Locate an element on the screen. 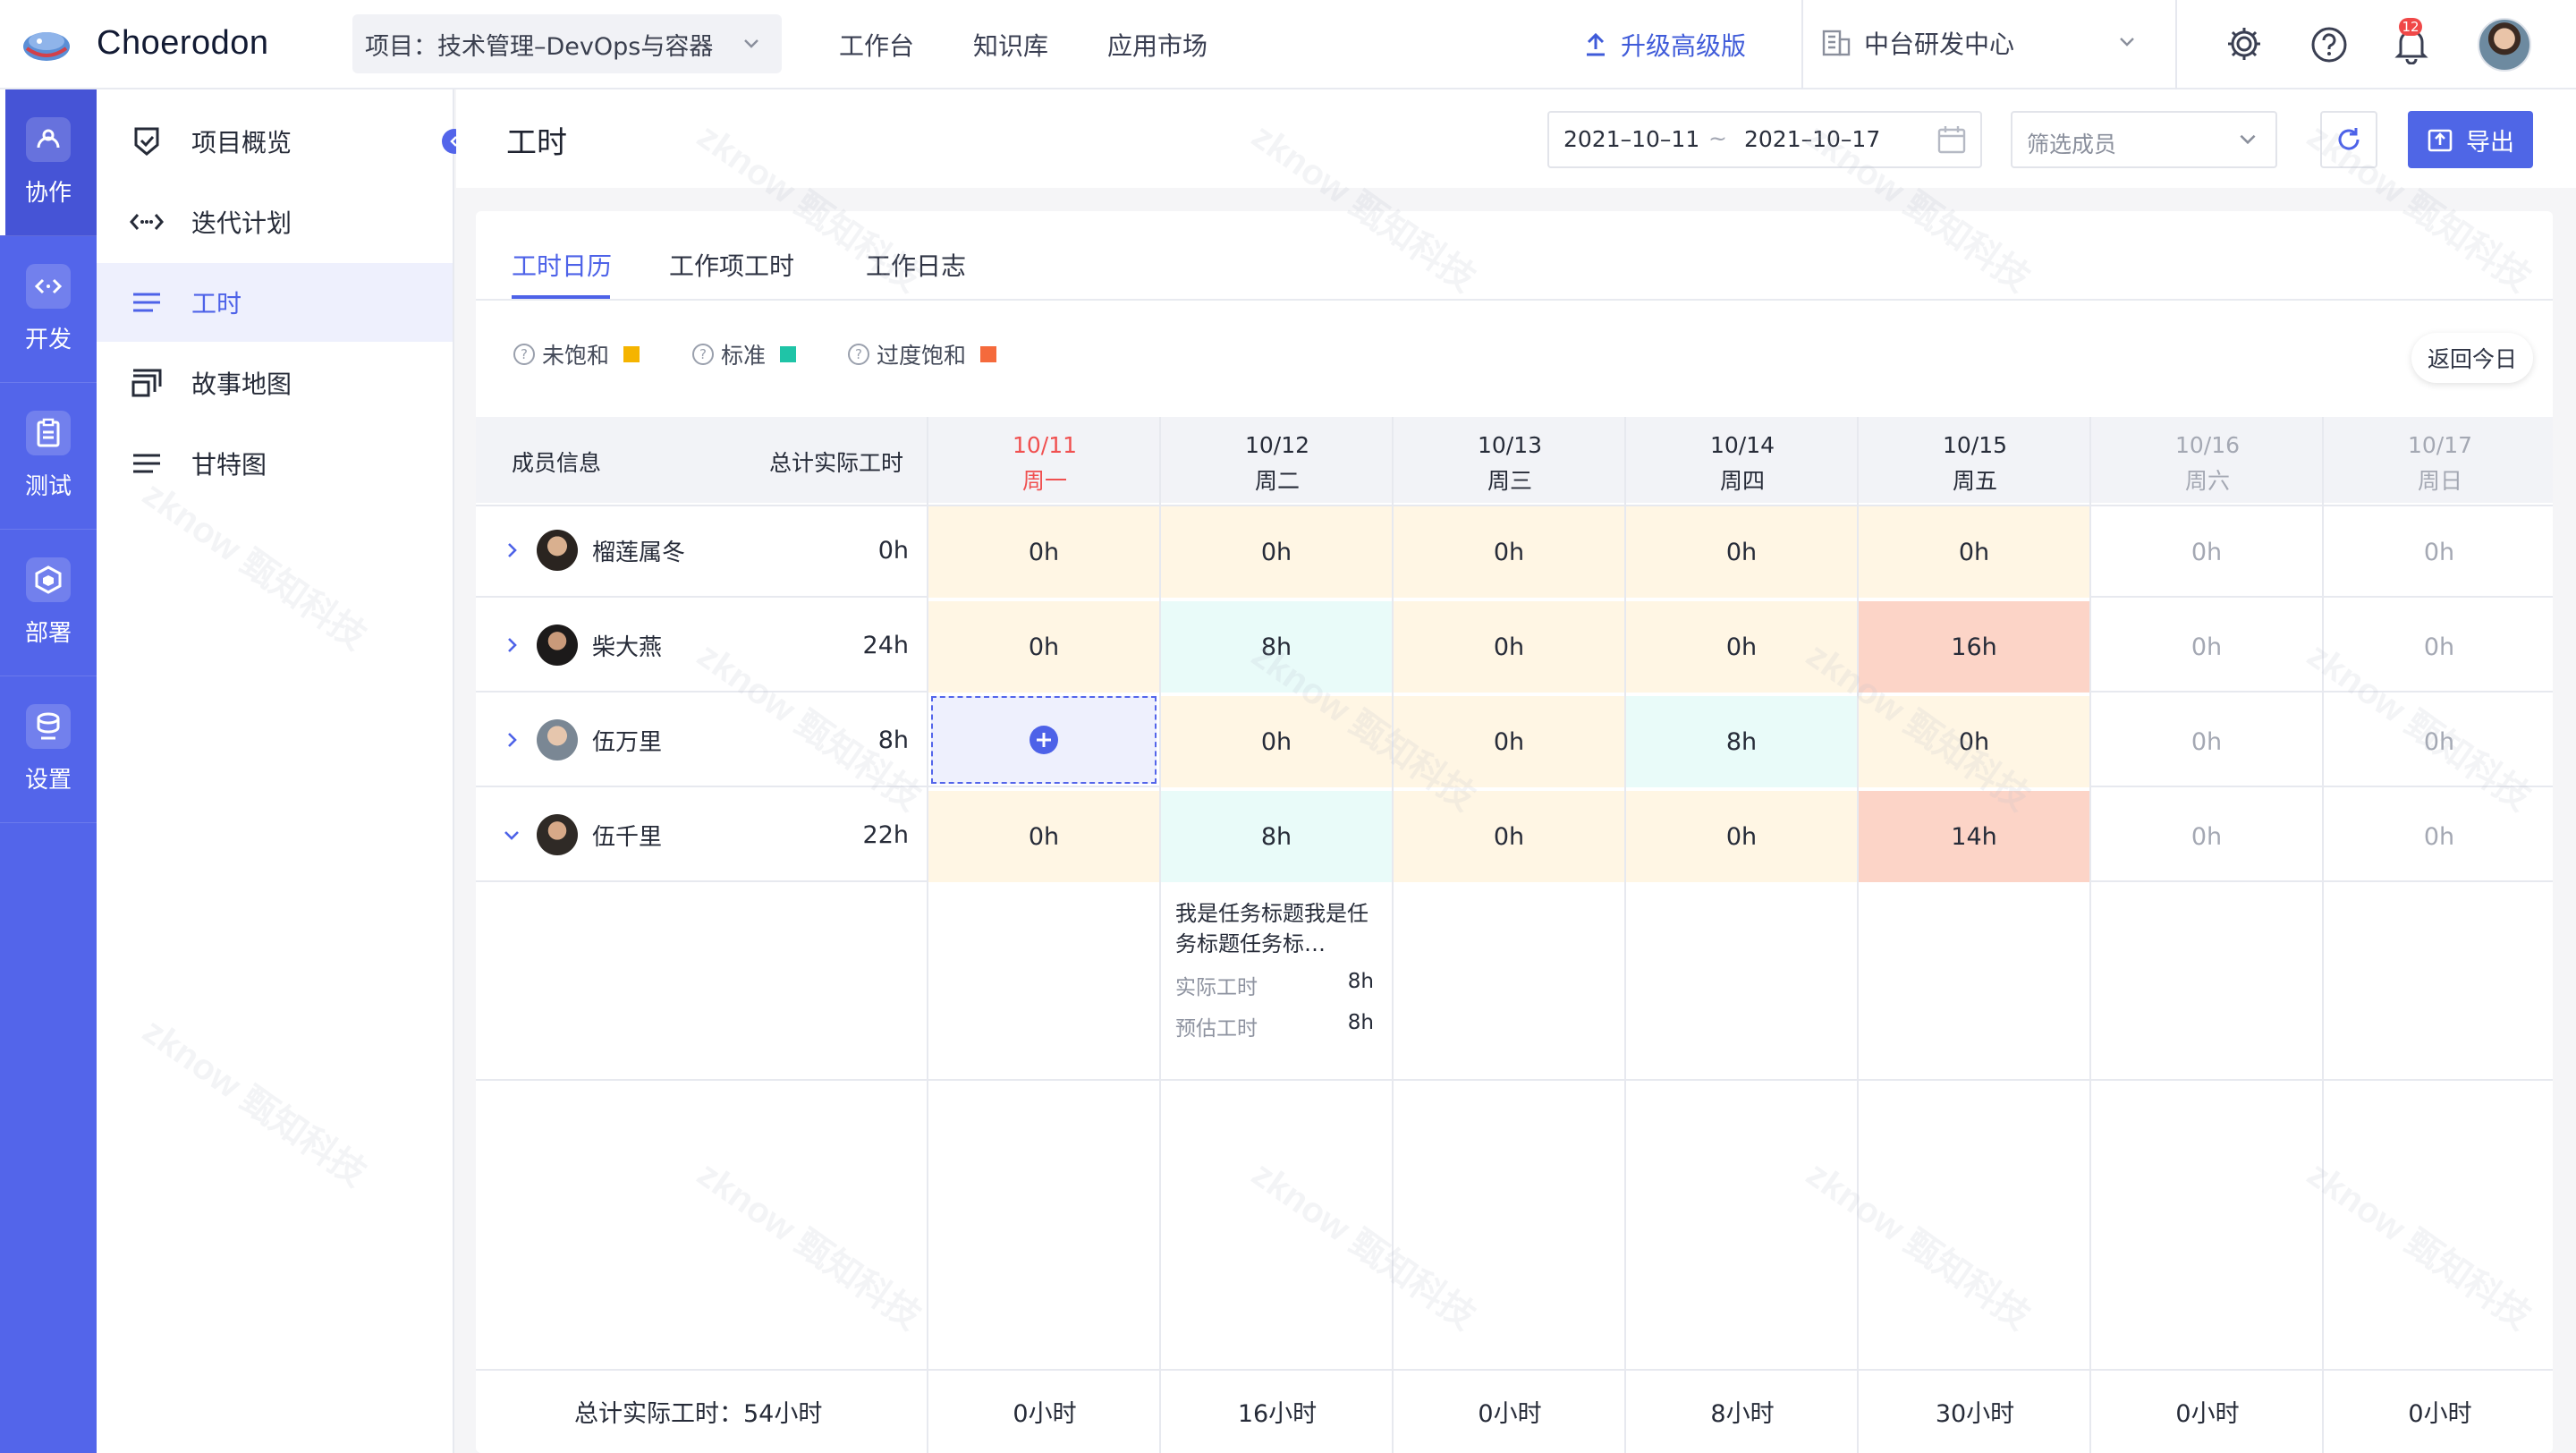 Image resolution: width=2576 pixels, height=1453 pixels. user-avatar is located at coordinates (2504, 45).